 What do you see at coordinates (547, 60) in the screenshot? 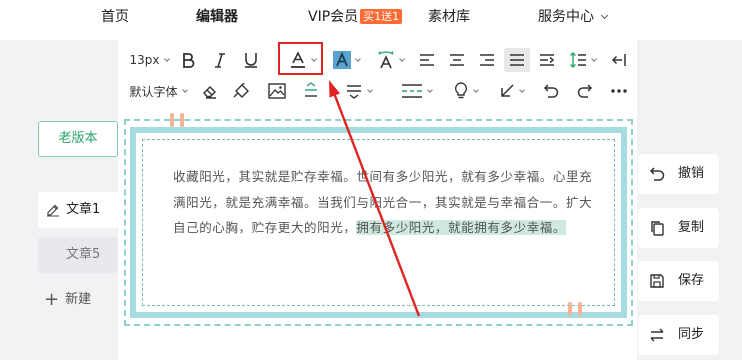
I see `indent-button` at bounding box center [547, 60].